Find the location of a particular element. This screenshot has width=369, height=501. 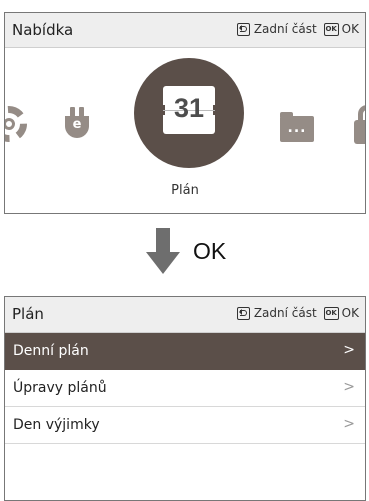

menu-item-exception-day: Den výjimky > is located at coordinates (185, 425).